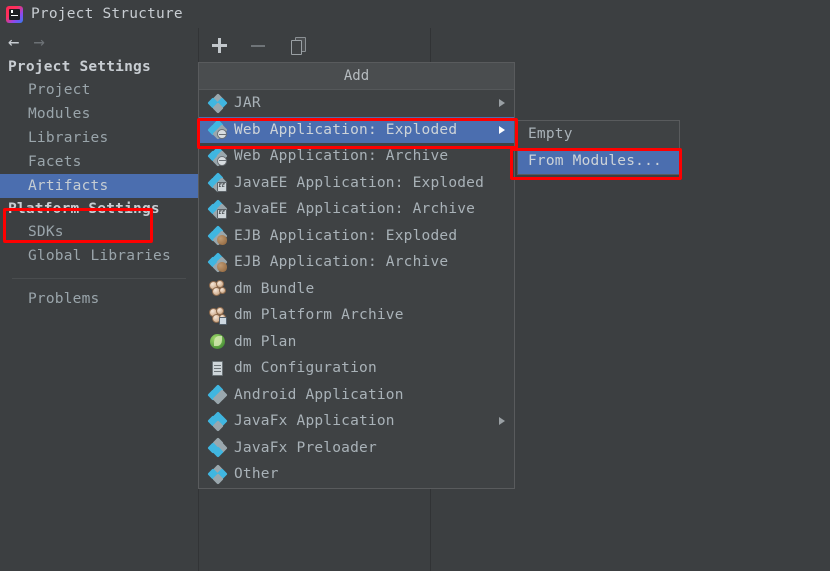  Describe the element at coordinates (217, 156) in the screenshot. I see `web-archive-icon` at that location.